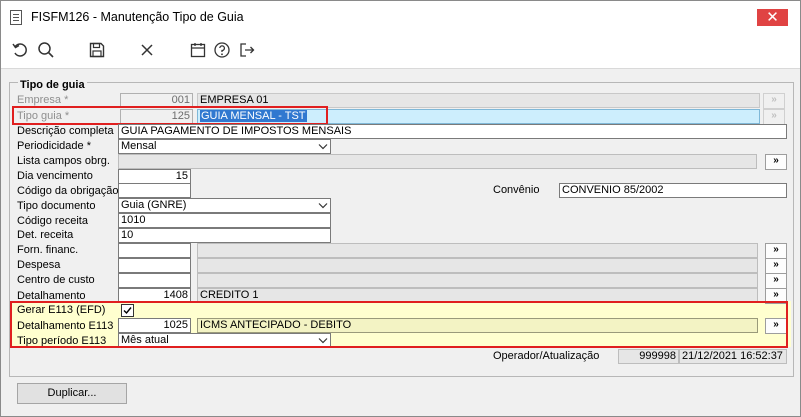 This screenshot has height=417, width=801. What do you see at coordinates (68, 191) in the screenshot?
I see `codigo-obrigacao-label: Código da obrigação` at bounding box center [68, 191].